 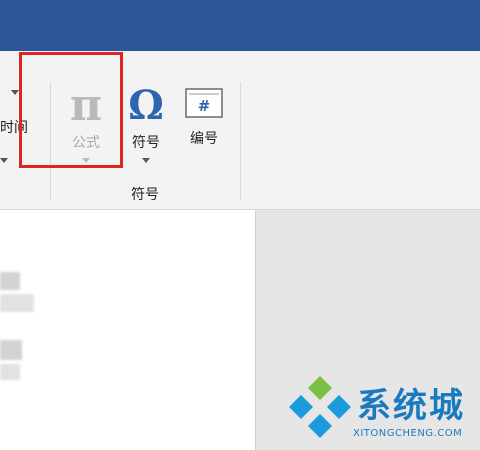 I want to click on watermark: 系统城 XITONGCHENG.COM, so click(x=382, y=407).